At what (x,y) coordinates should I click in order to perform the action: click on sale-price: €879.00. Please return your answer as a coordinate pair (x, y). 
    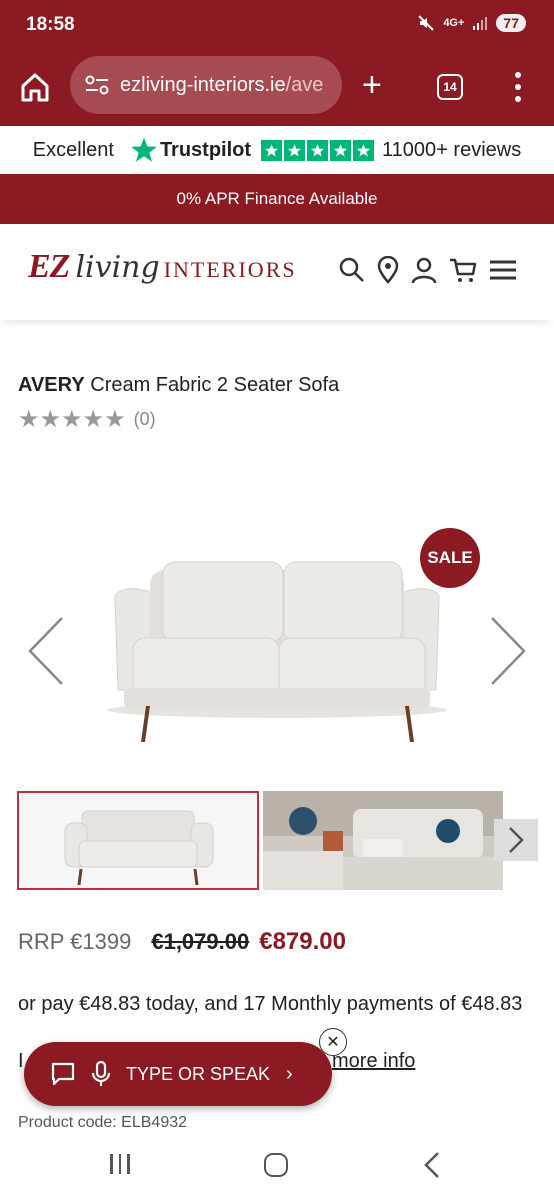
    Looking at the image, I should click on (302, 941).